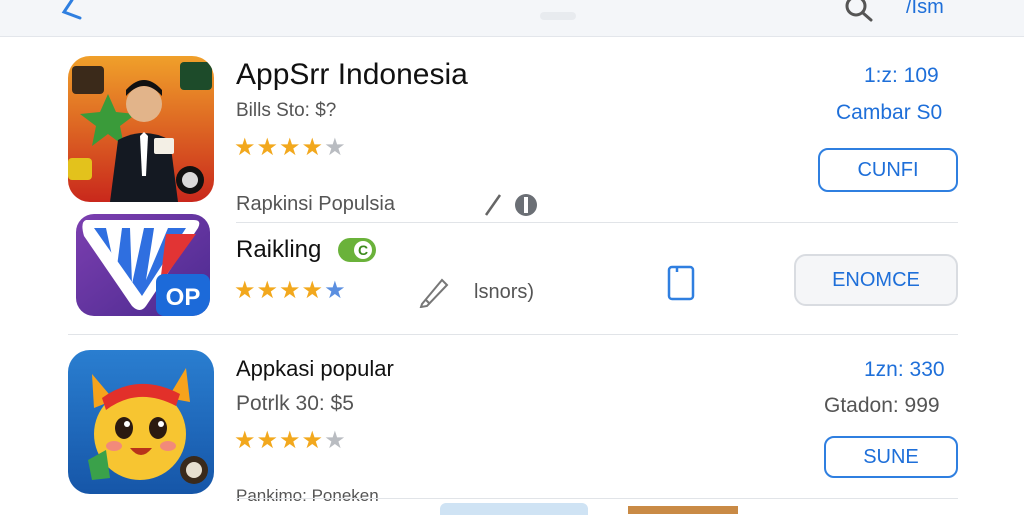 This screenshot has height=515, width=1024. I want to click on status-pill, so click(558, 16).